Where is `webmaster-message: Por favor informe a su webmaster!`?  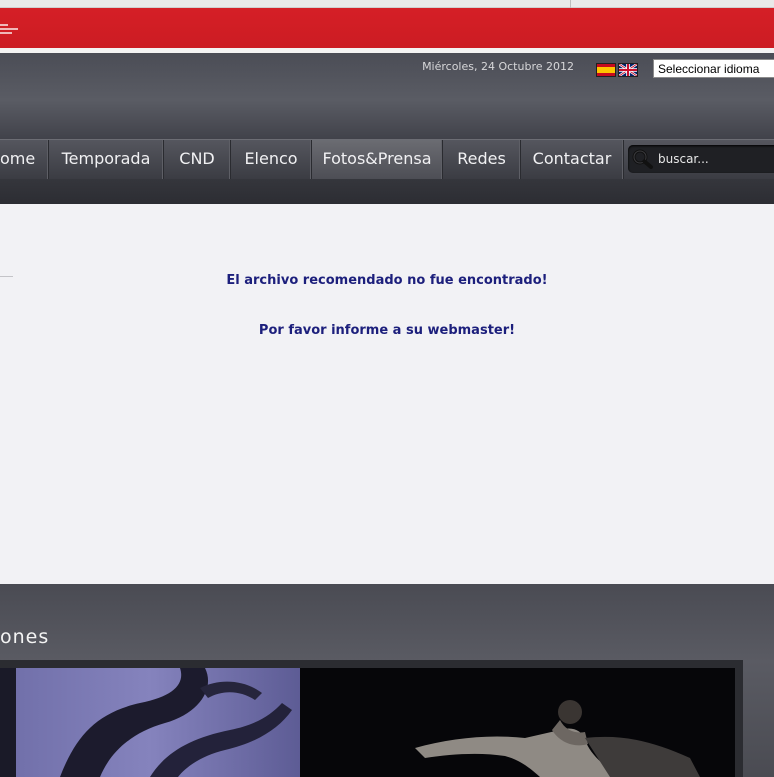
webmaster-message: Por favor informe a su webmaster! is located at coordinates (387, 330).